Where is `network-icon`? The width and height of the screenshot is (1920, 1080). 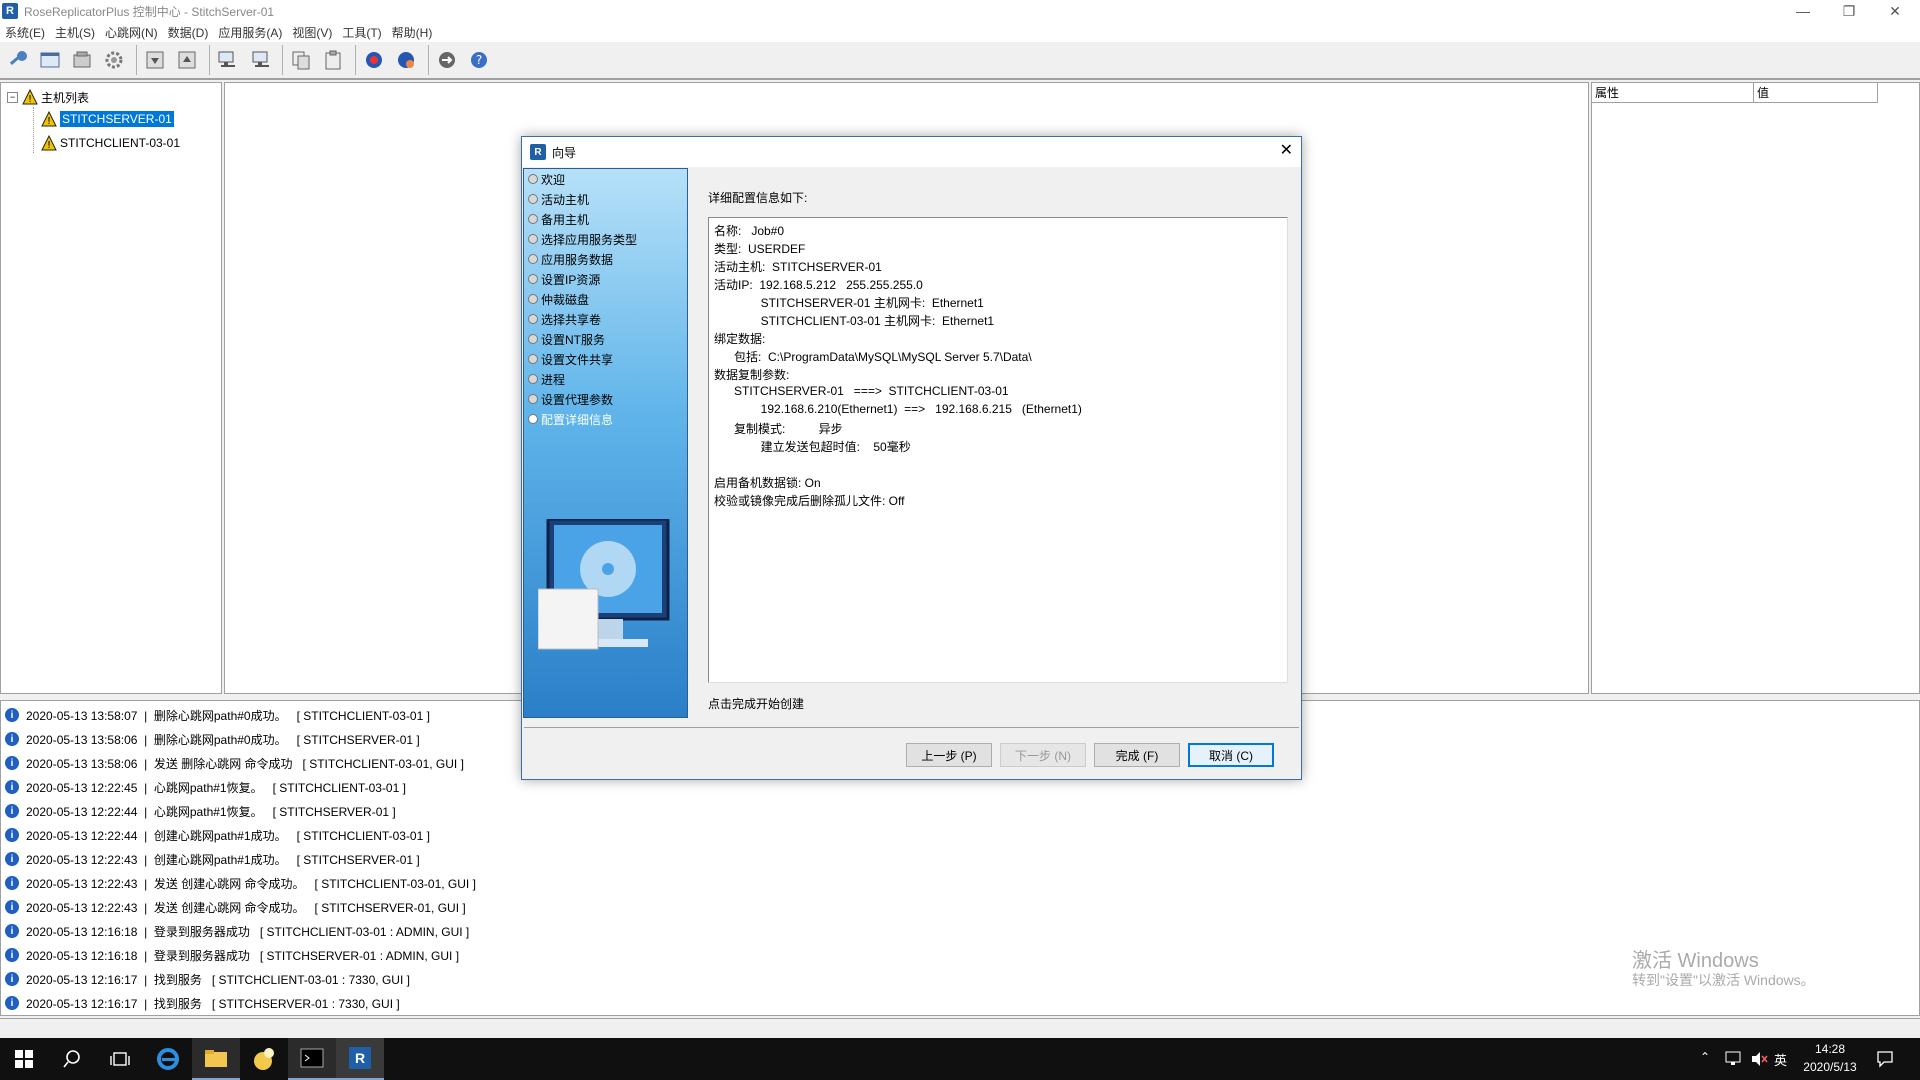 network-icon is located at coordinates (228, 60).